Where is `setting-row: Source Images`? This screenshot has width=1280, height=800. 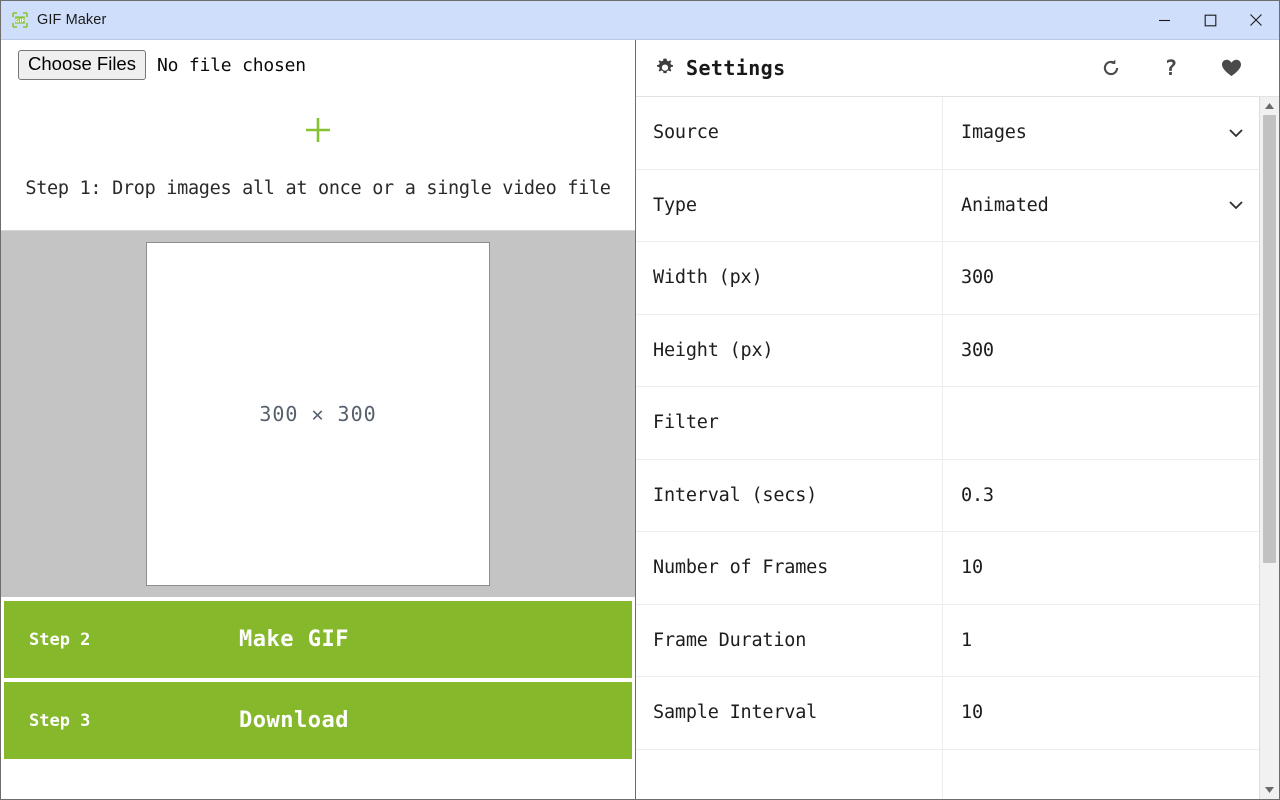 setting-row: Source Images is located at coordinates (947, 133).